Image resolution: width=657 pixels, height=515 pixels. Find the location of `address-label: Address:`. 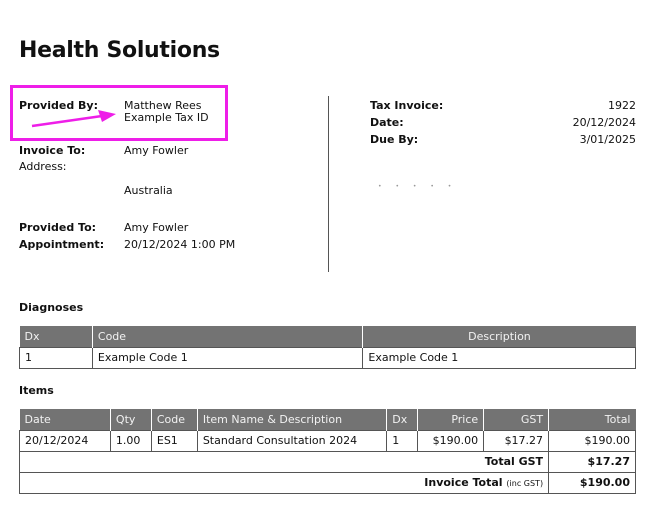

address-label: Address: is located at coordinates (43, 166).